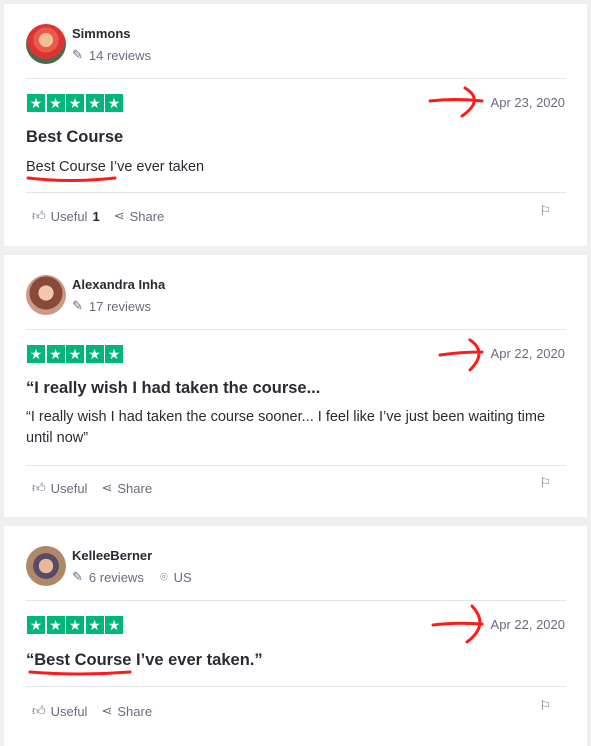 The width and height of the screenshot is (591, 746). Describe the element at coordinates (74, 137) in the screenshot. I see `review-title: Best Course` at that location.